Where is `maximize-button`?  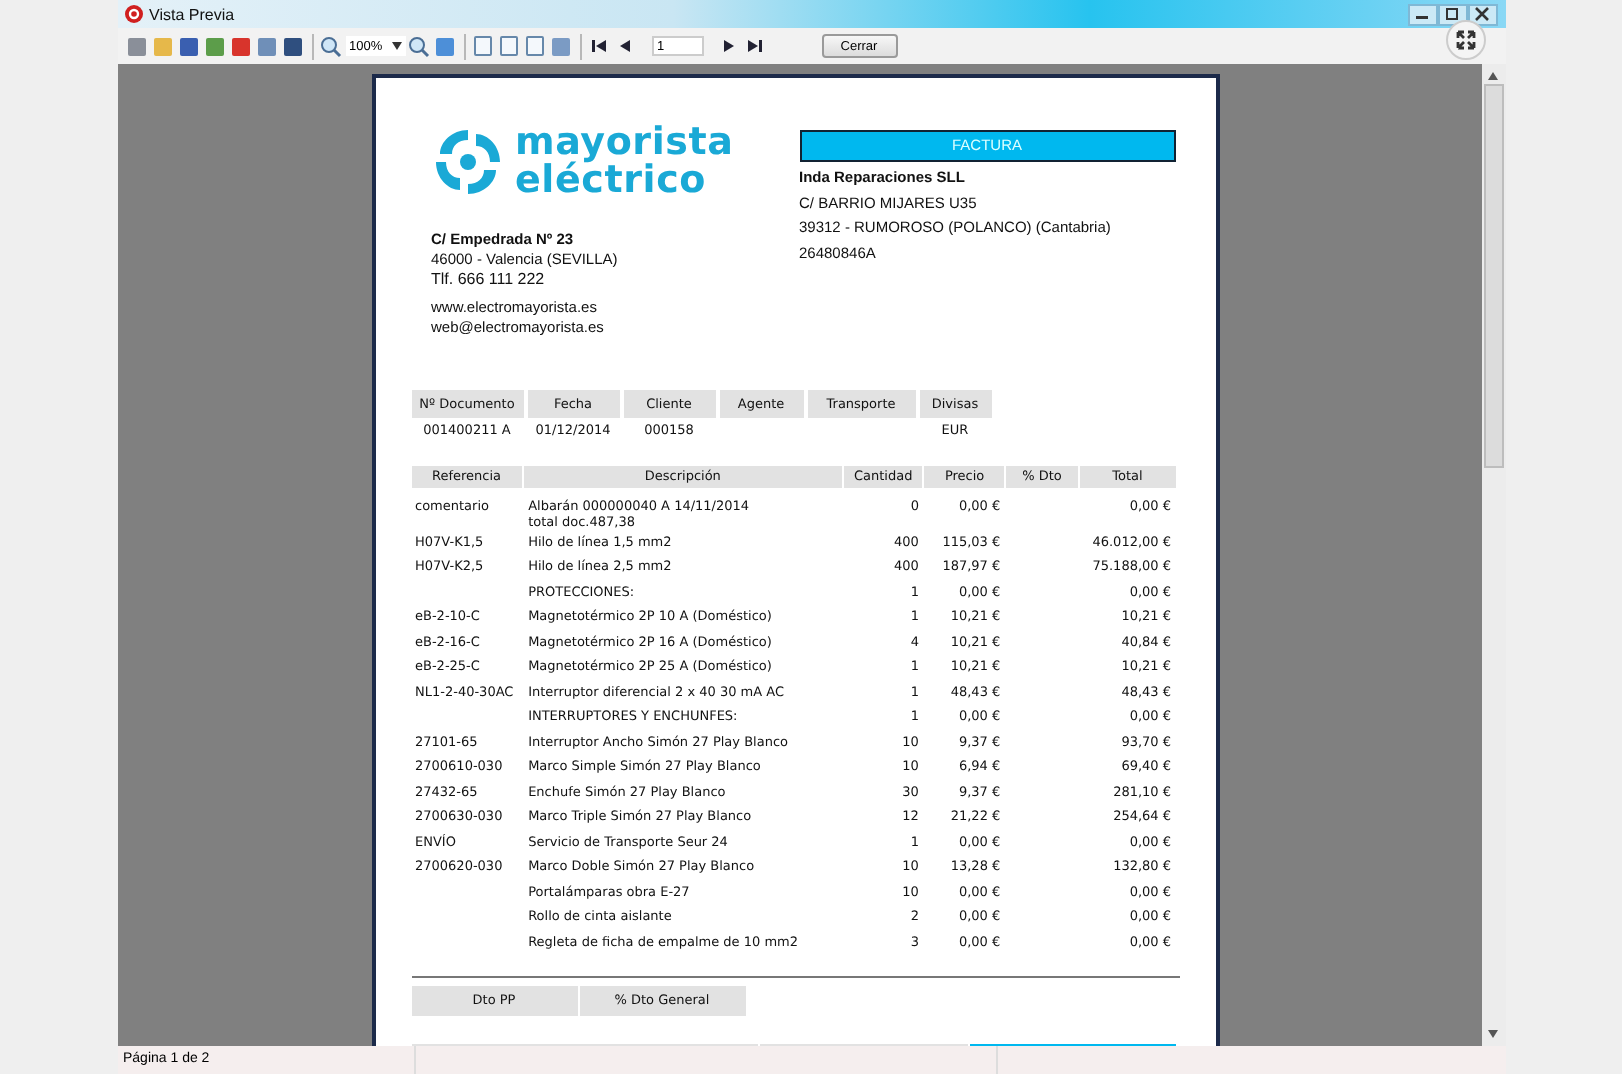 maximize-button is located at coordinates (1452, 14).